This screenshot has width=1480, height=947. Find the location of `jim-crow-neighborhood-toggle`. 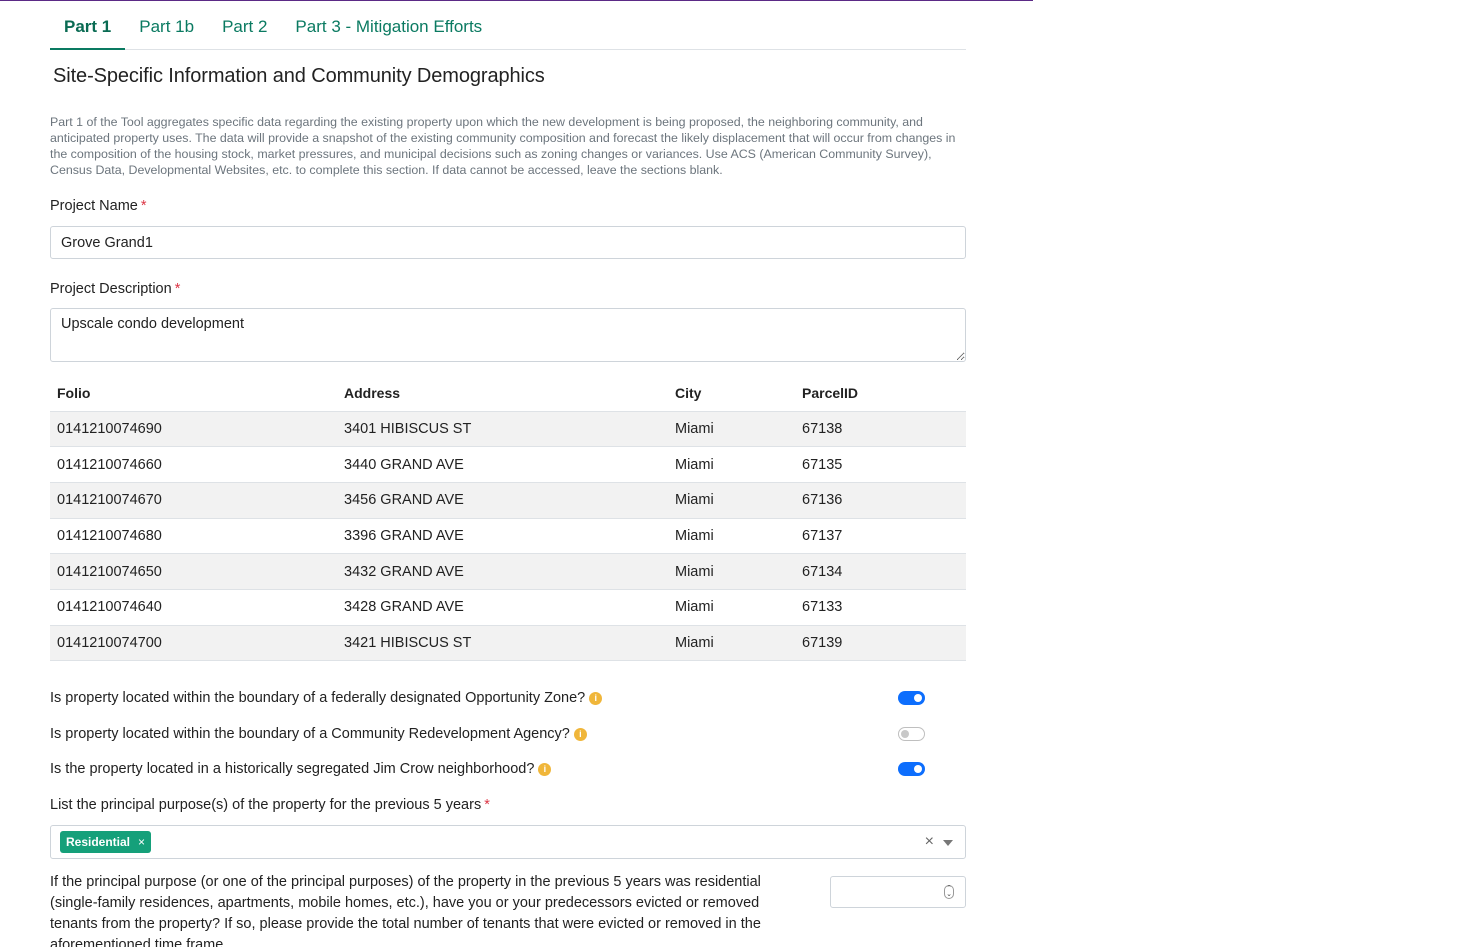

jim-crow-neighborhood-toggle is located at coordinates (911, 769).